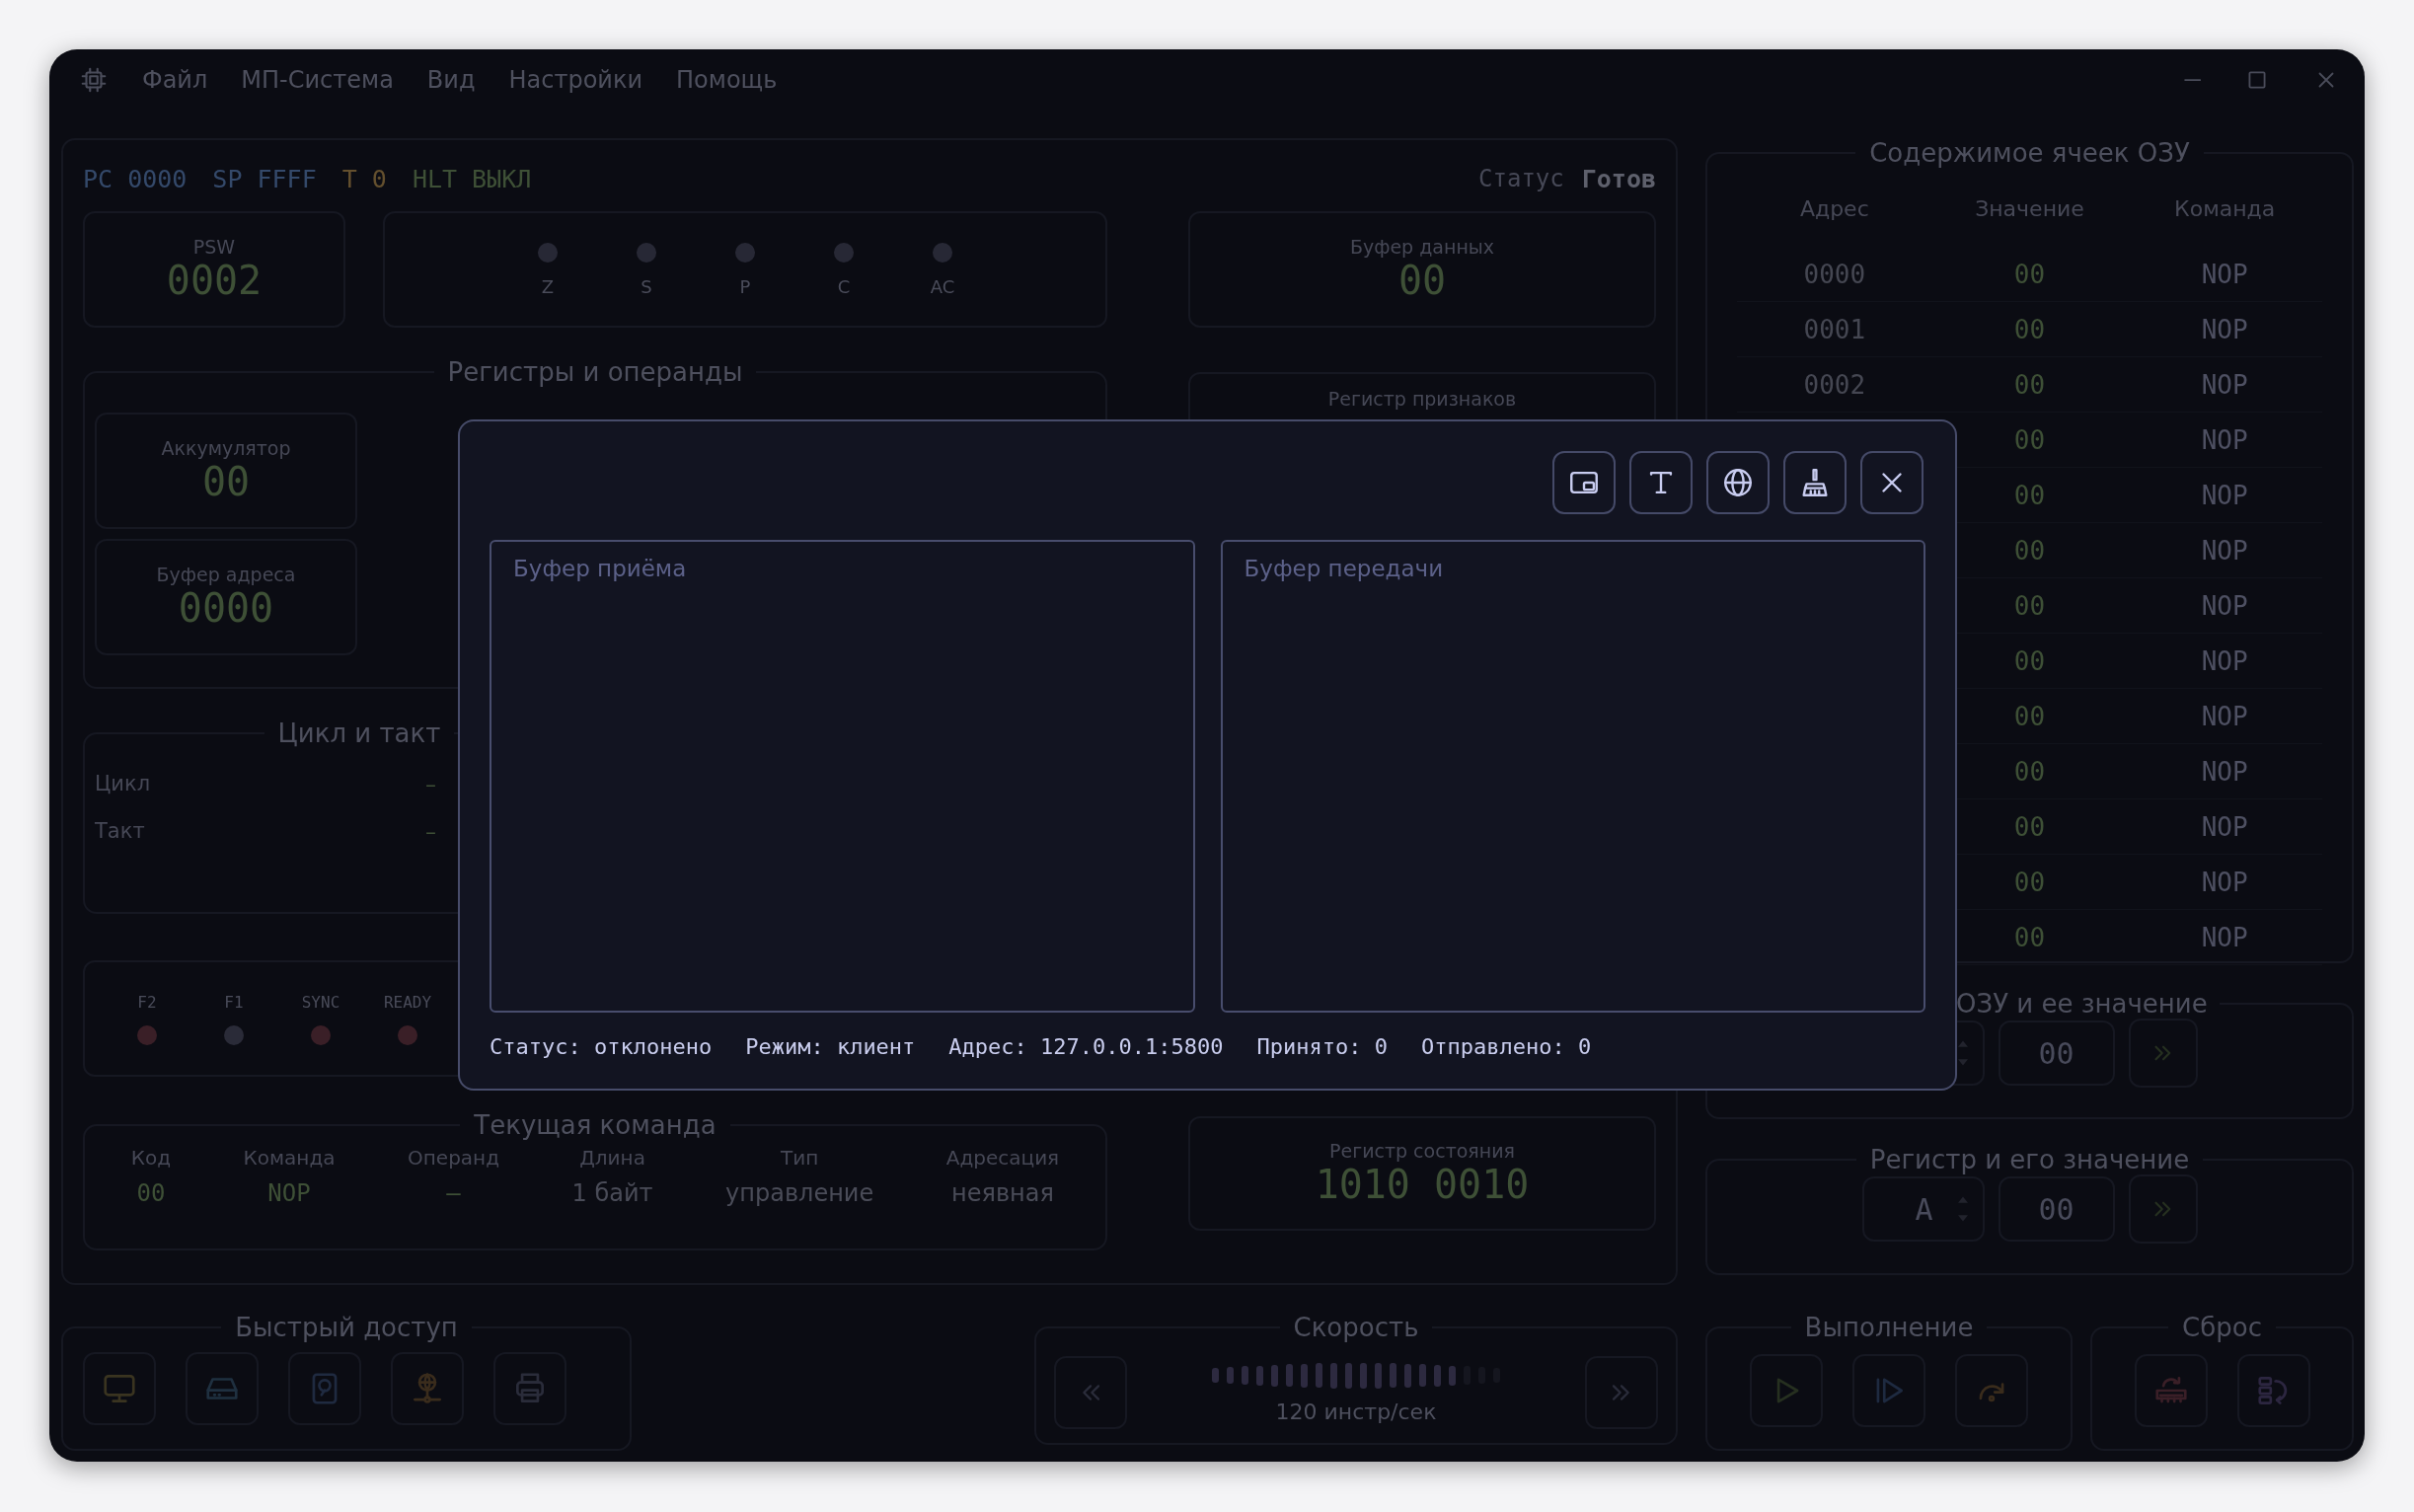 This screenshot has height=1512, width=2414. I want to click on card-value: 0000, so click(226, 608).